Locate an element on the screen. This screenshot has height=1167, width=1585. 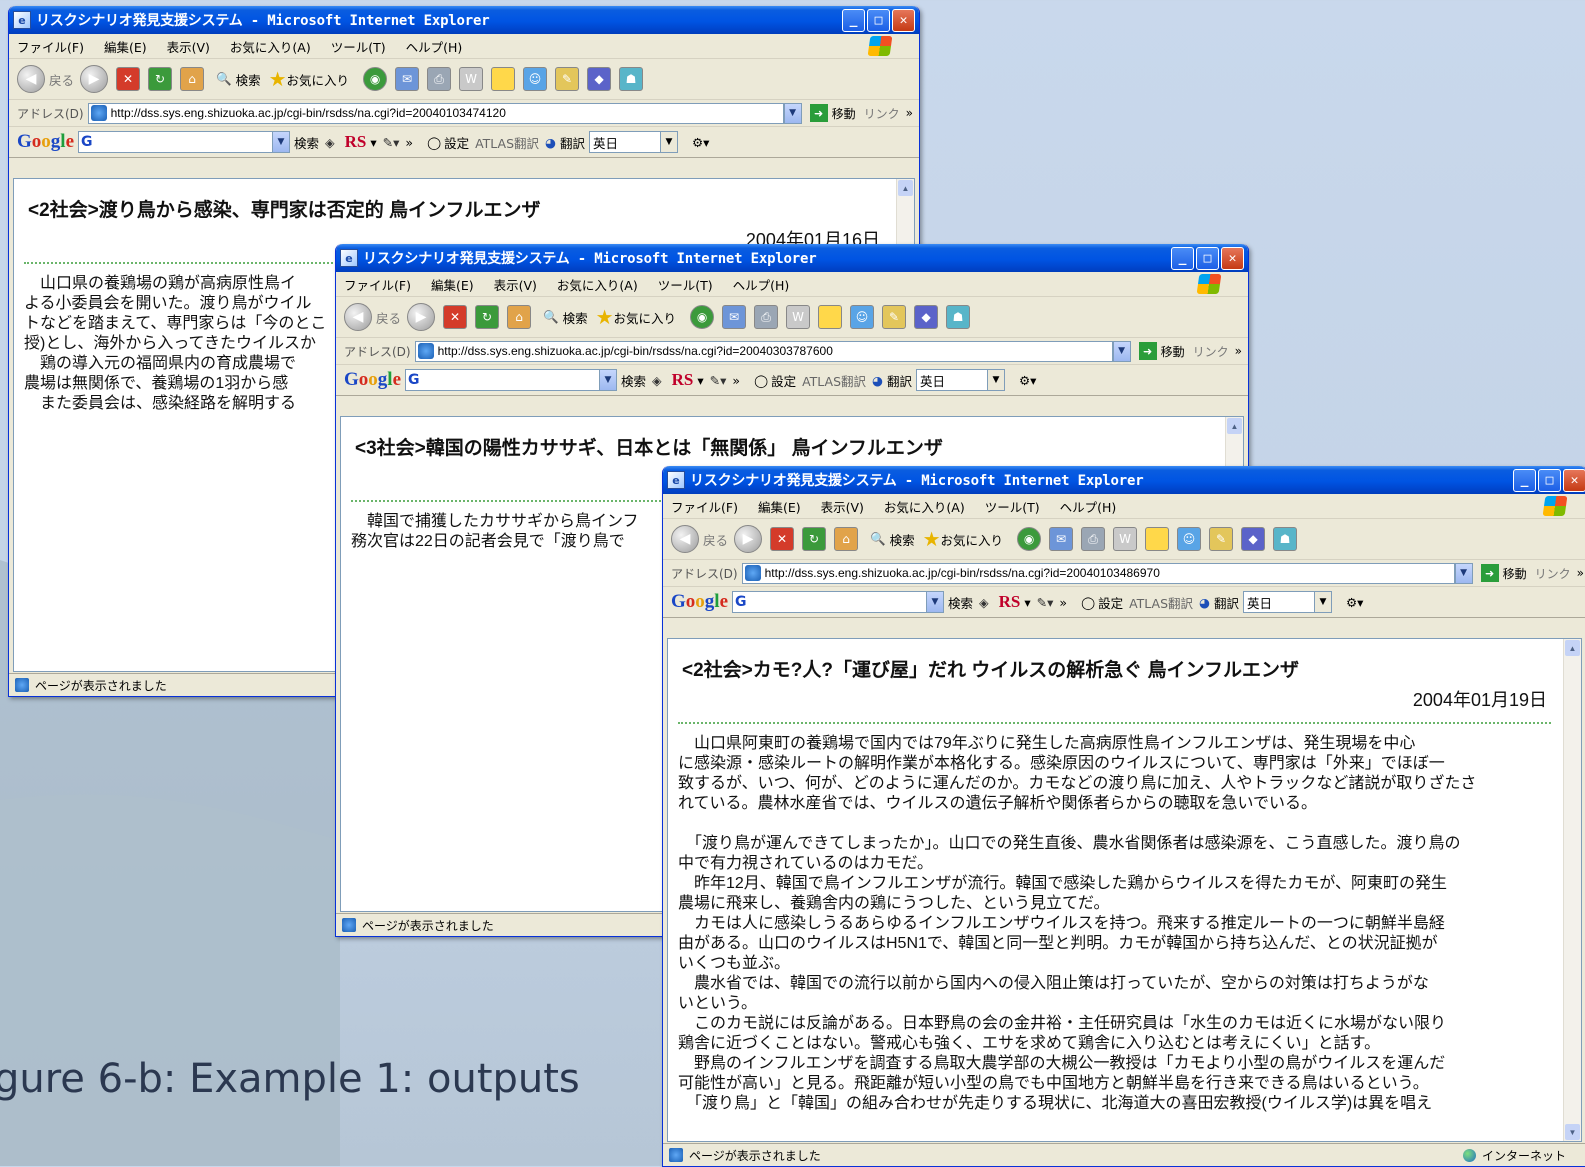
print-icon: ⎙ is located at coordinates (1093, 539).